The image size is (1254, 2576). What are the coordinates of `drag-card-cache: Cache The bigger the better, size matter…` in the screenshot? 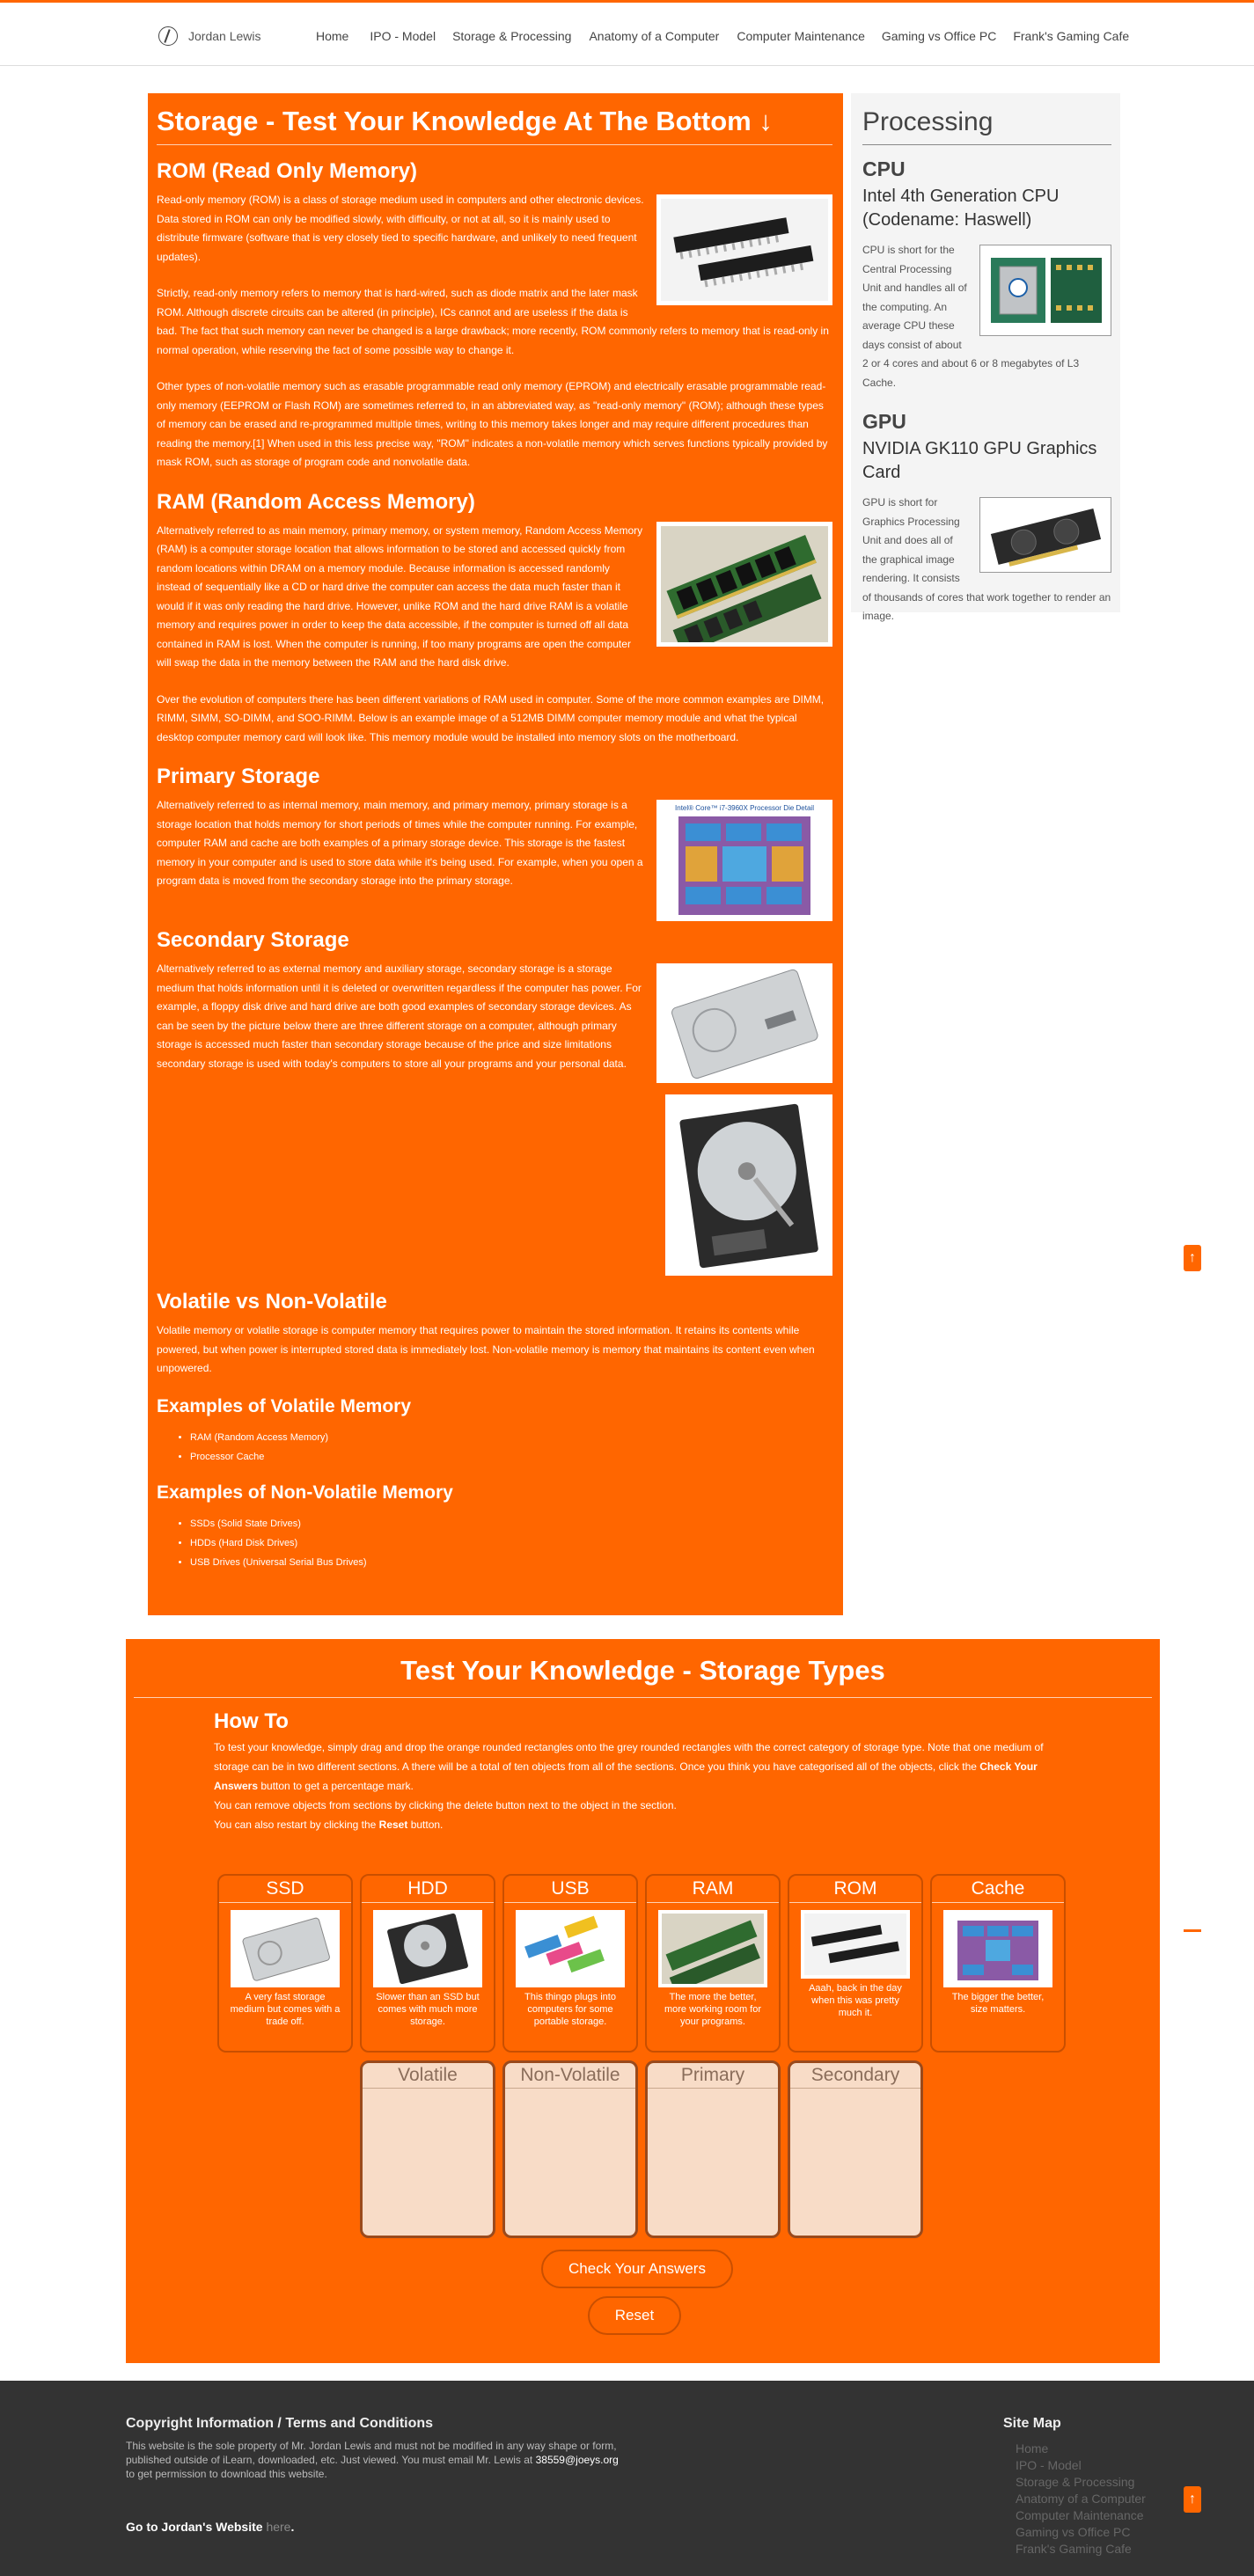 It's located at (998, 1963).